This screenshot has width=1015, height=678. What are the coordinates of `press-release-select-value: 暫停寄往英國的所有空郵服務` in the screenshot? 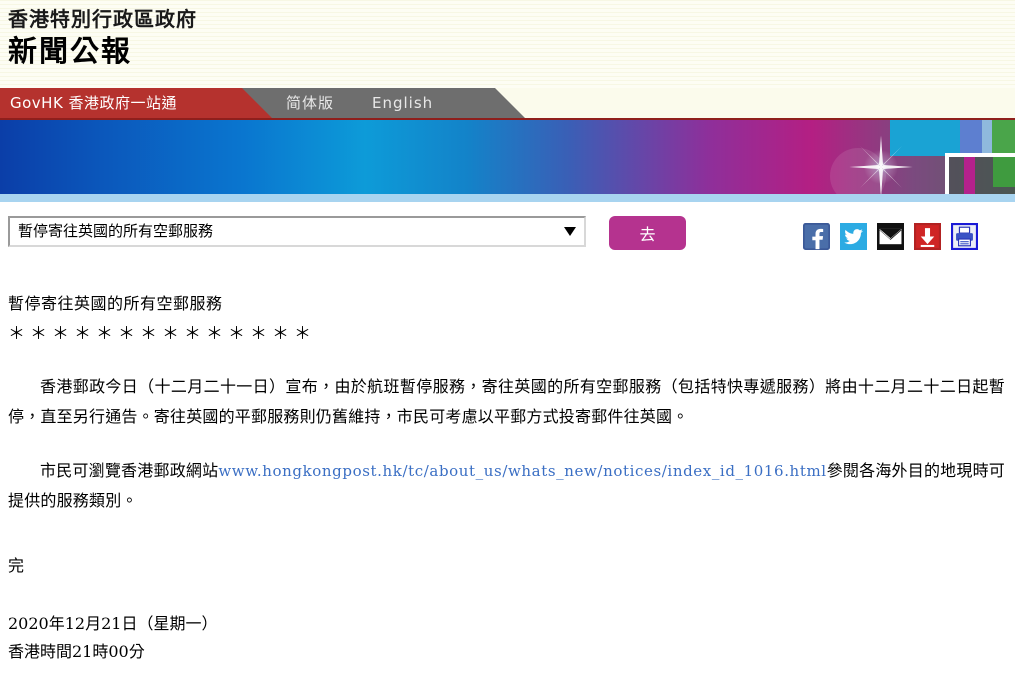 It's located at (116, 231).